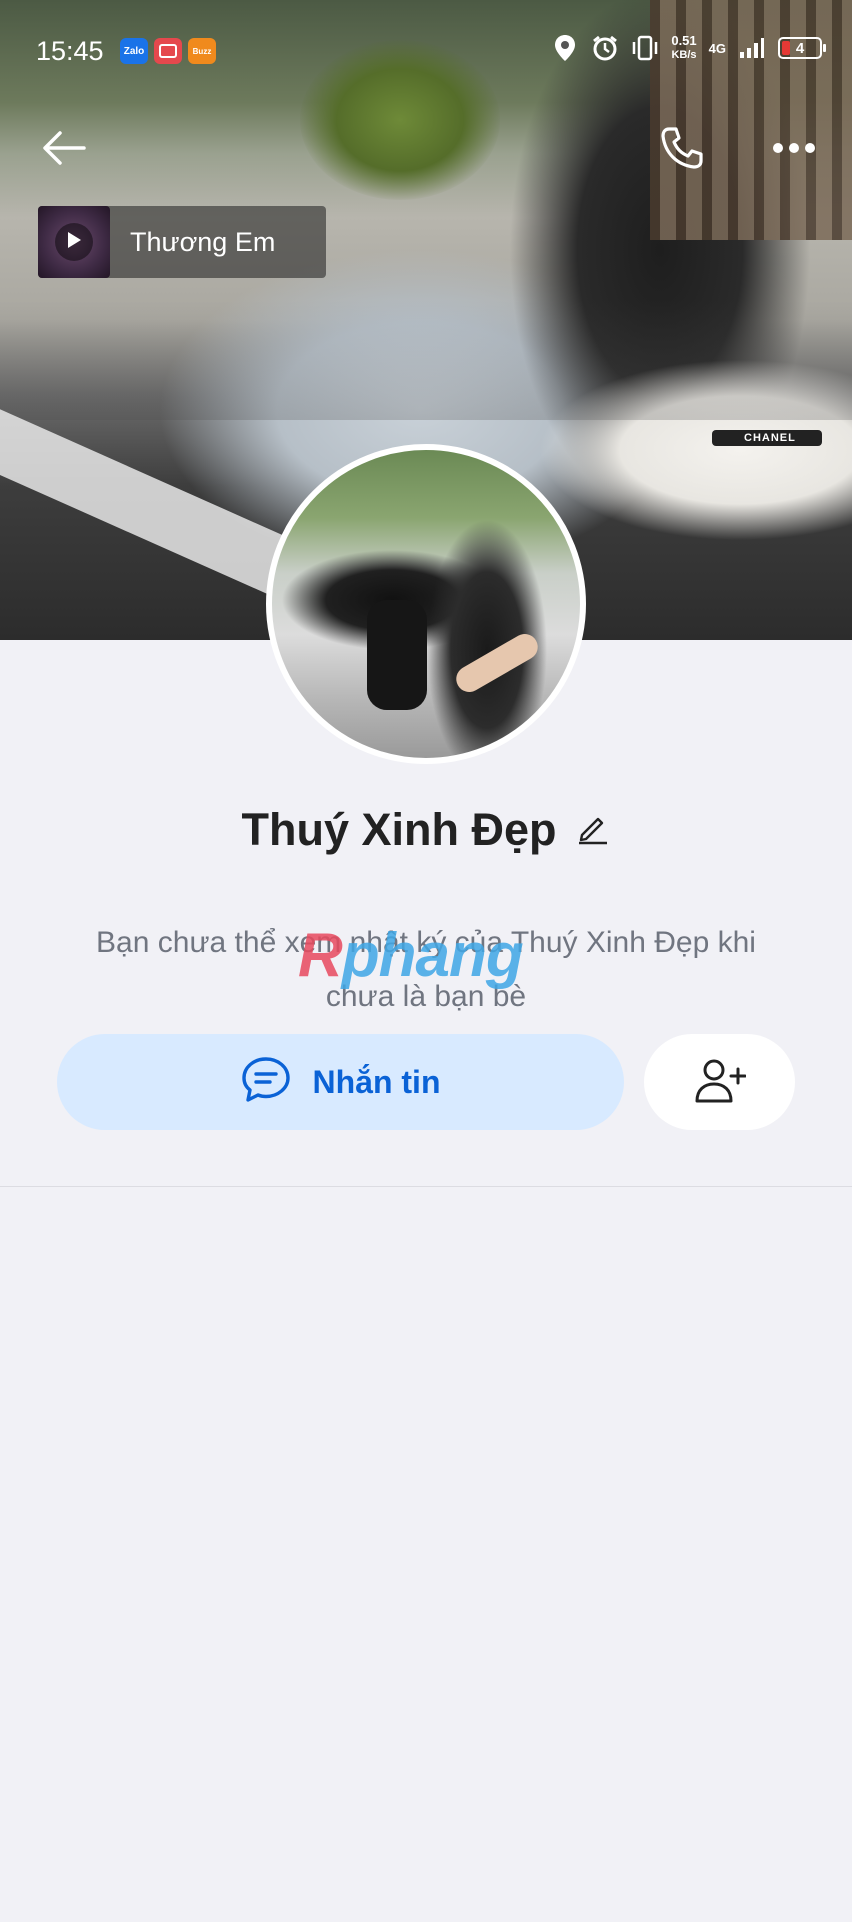 The width and height of the screenshot is (852, 1922). What do you see at coordinates (684, 55) in the screenshot?
I see `net-speed-unit: KB/s` at bounding box center [684, 55].